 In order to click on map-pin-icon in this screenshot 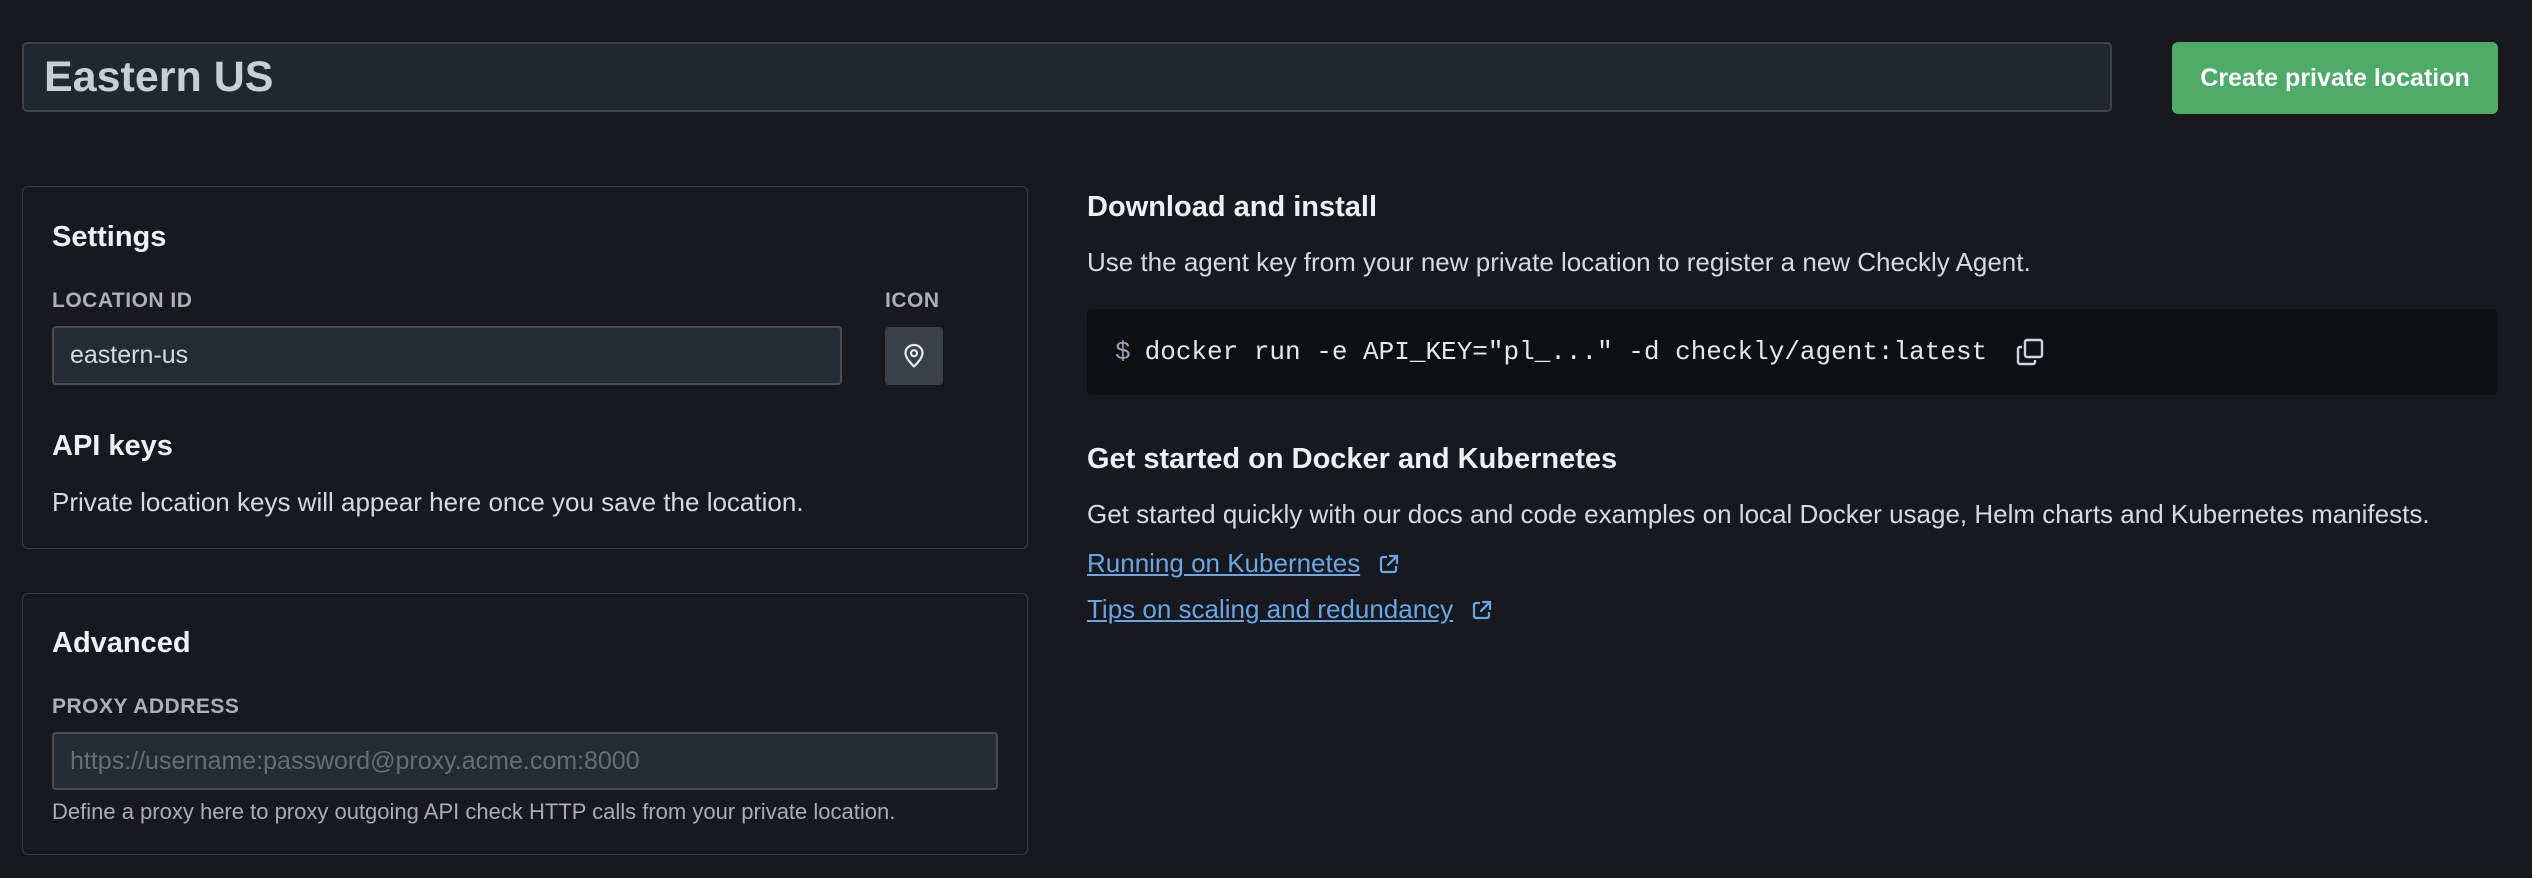, I will do `click(914, 355)`.